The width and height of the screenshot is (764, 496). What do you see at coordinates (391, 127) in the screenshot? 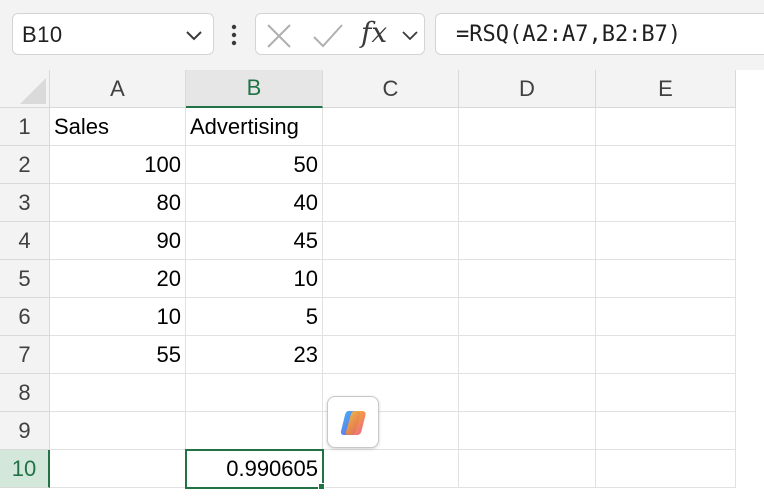
I see `cell-c1` at bounding box center [391, 127].